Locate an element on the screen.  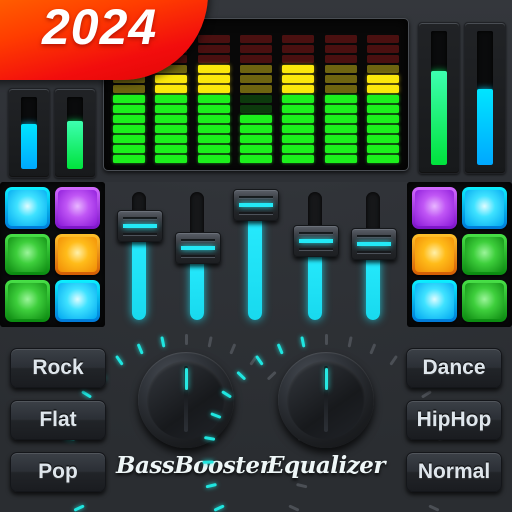
bass-booster-label: BassBooster is located at coordinates (194, 465).